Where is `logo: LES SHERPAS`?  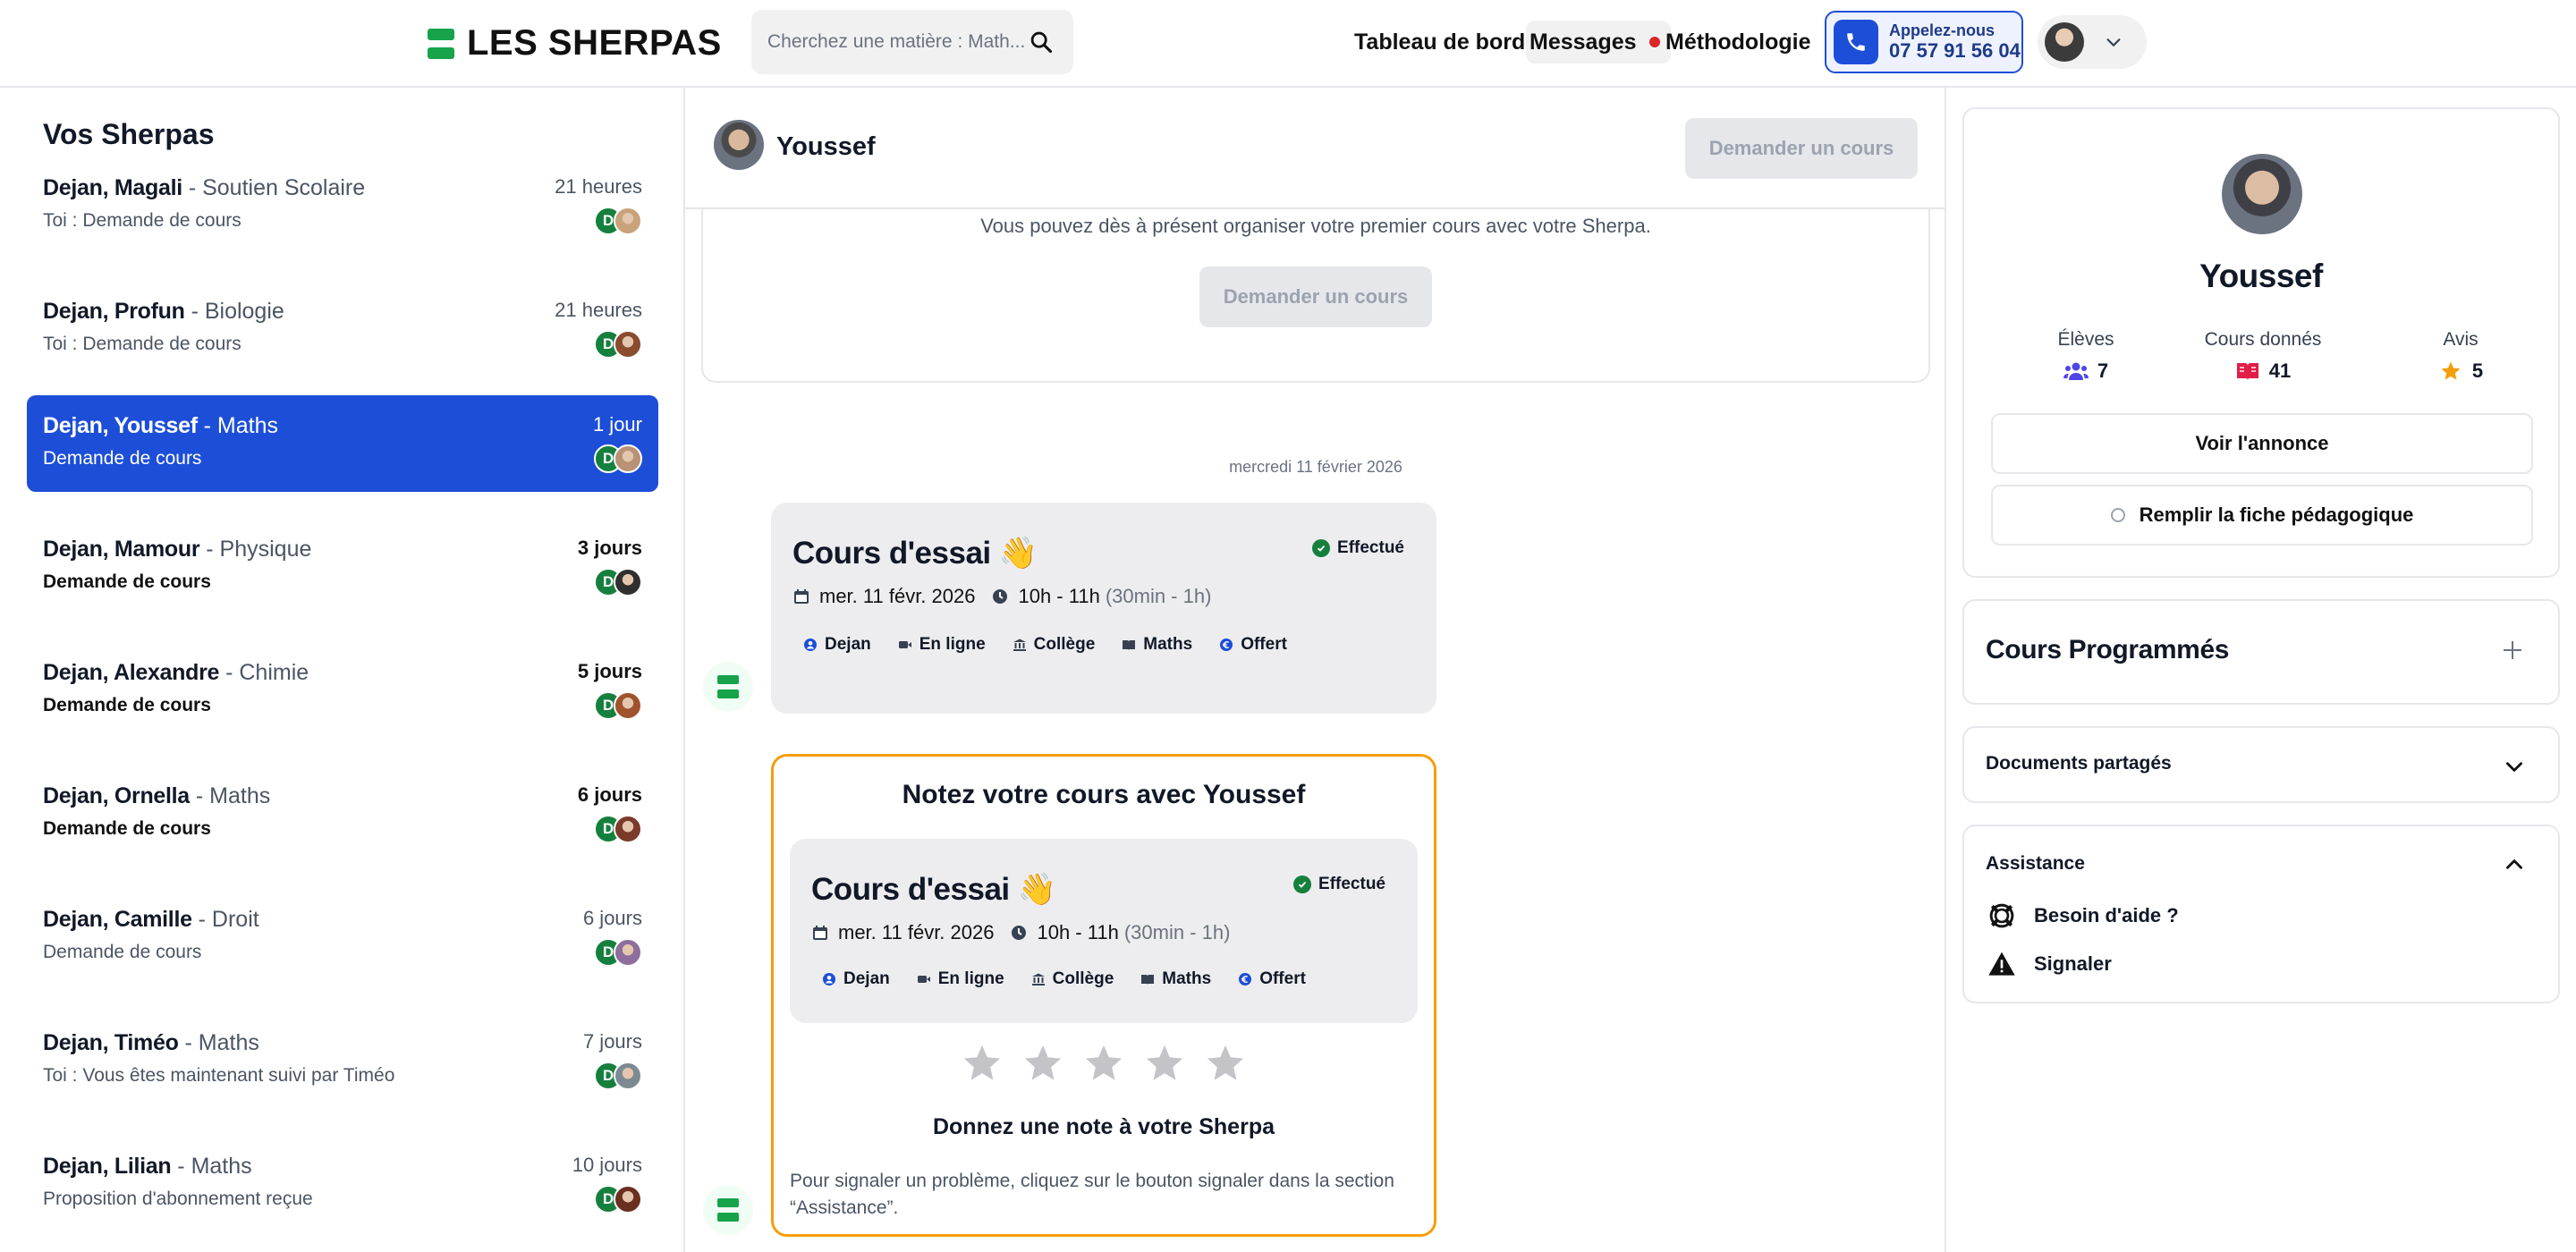 logo: LES SHERPAS is located at coordinates (575, 43).